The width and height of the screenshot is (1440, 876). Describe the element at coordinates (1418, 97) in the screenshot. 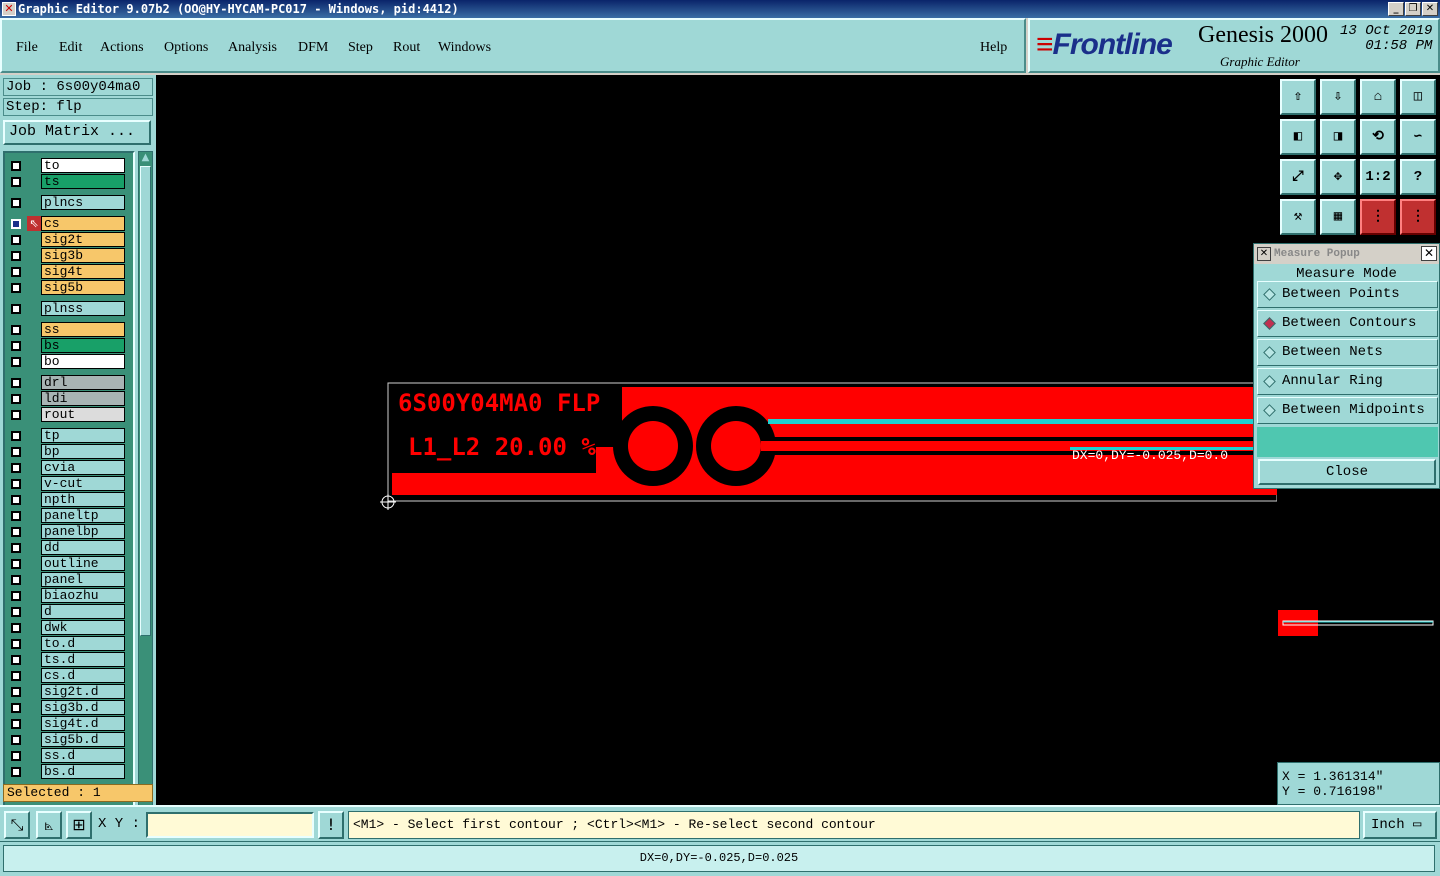

I see `window-grid-icon: ◫` at that location.